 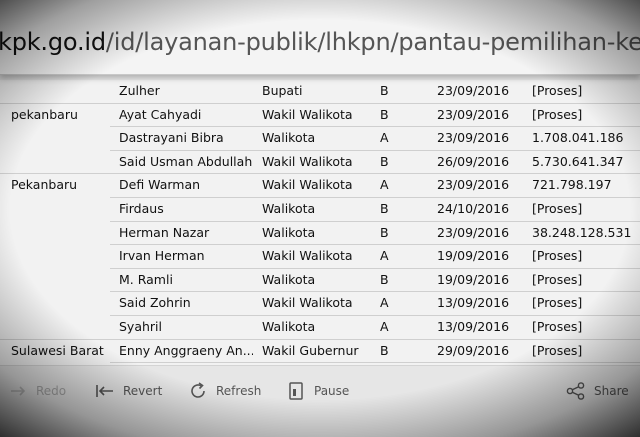 What do you see at coordinates (320, 92) in the screenshot?
I see `table-row: Zulher Bupati B 23/09/2016 [Proses]` at bounding box center [320, 92].